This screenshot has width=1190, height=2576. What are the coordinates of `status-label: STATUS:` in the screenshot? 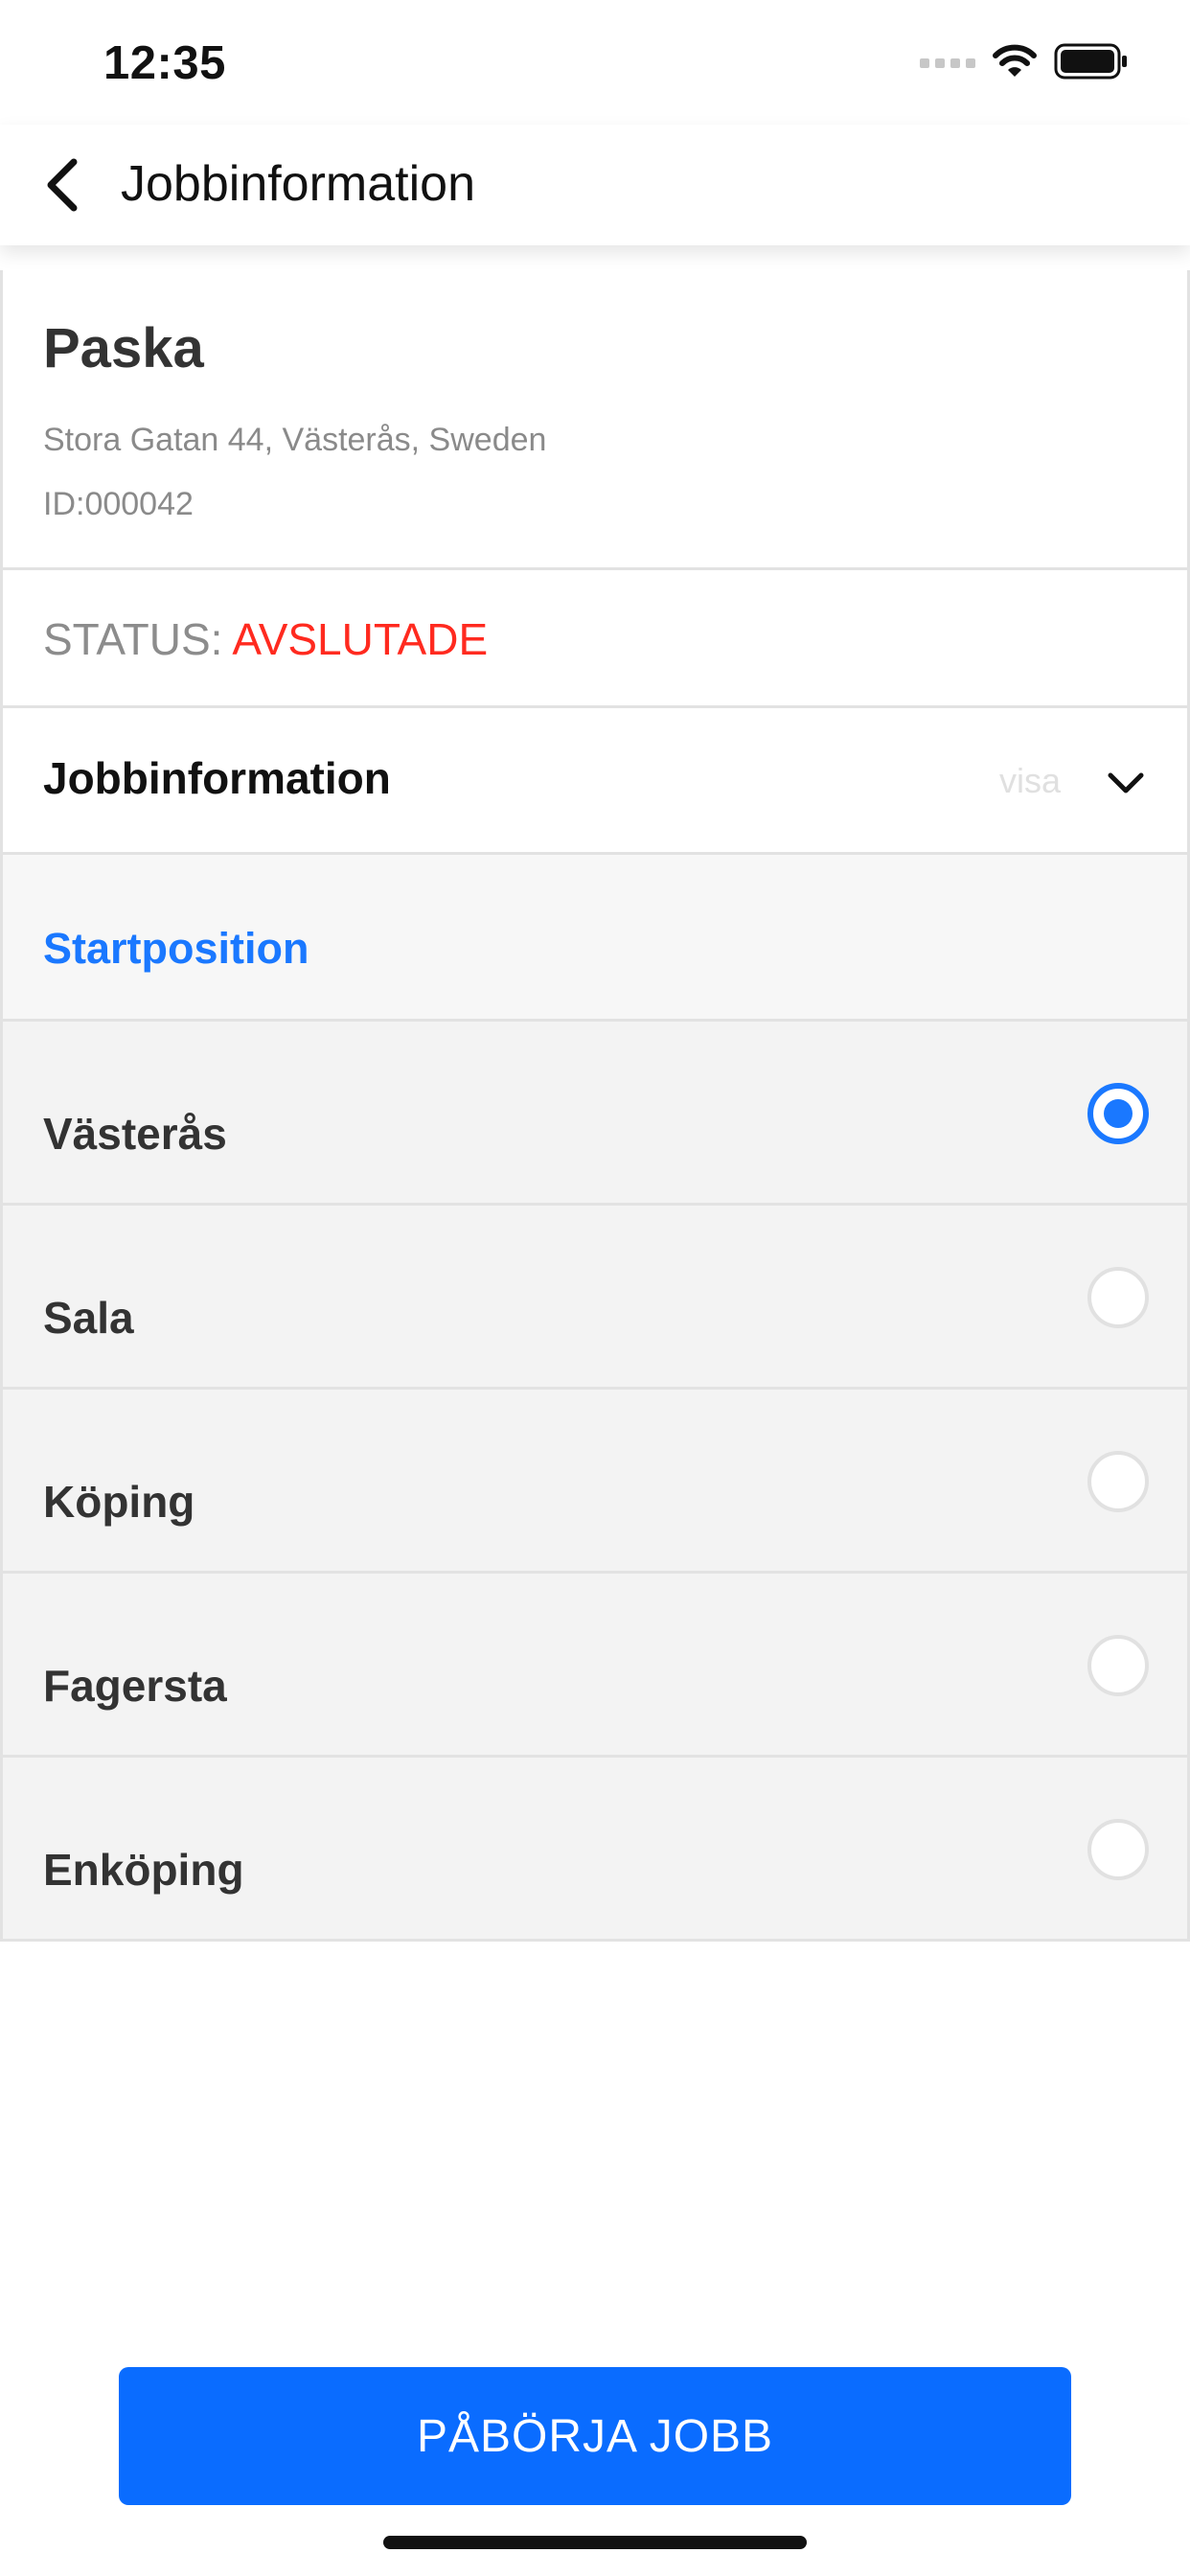 It's located at (133, 639).